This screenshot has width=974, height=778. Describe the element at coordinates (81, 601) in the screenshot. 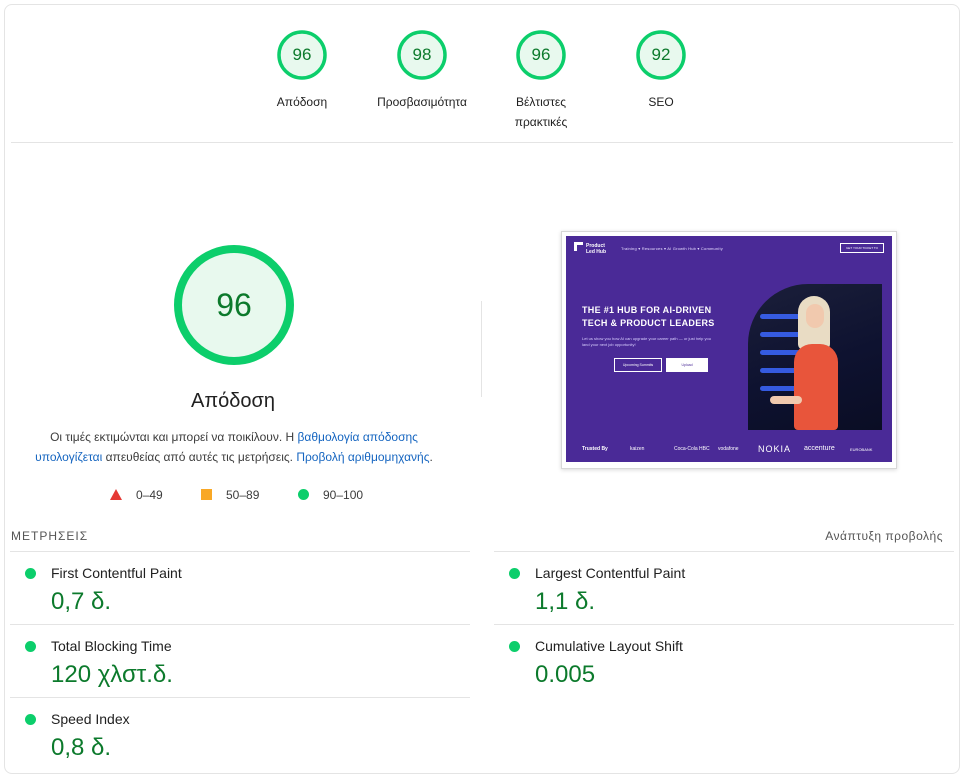

I see `metric-value: 0,7 δ.` at that location.